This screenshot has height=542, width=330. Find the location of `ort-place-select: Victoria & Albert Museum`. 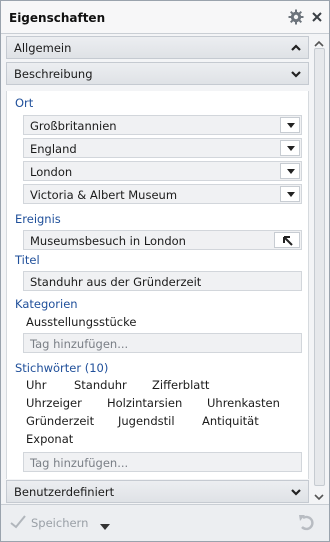

ort-place-select: Victoria & Albert Museum is located at coordinates (162, 194).